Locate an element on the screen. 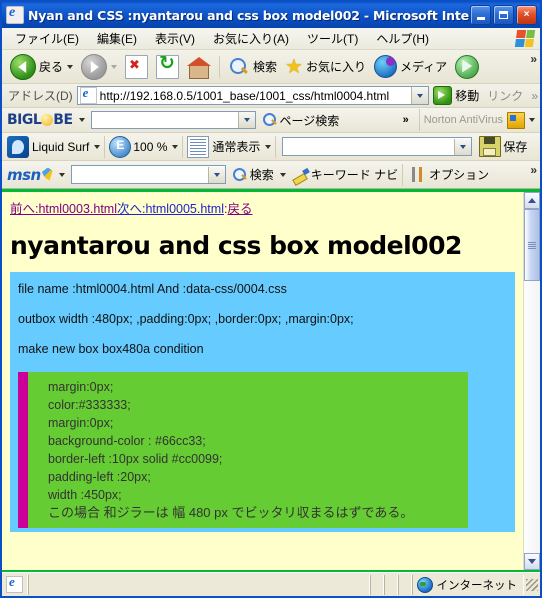 The height and width of the screenshot is (598, 542). back-button: 戻る is located at coordinates (41, 67).